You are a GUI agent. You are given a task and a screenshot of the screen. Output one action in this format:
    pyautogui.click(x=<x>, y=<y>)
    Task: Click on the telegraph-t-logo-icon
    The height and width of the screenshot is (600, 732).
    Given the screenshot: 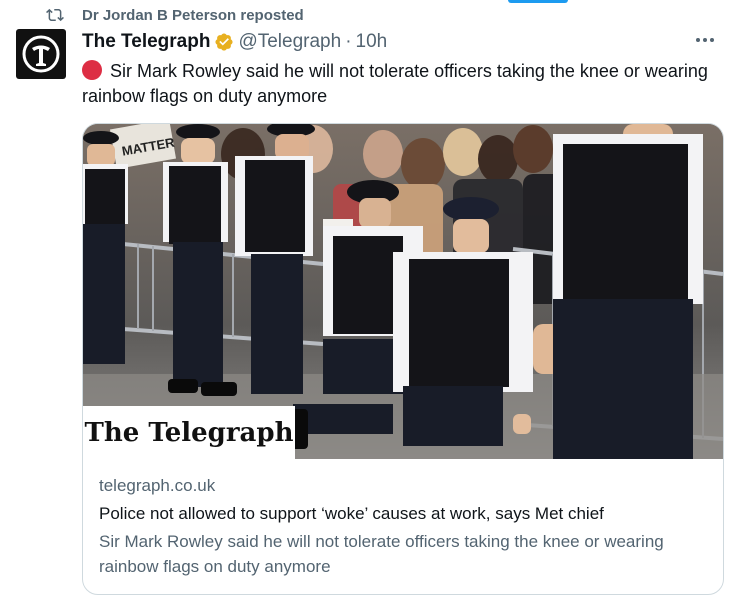 What is the action you would take?
    pyautogui.click(x=41, y=54)
    